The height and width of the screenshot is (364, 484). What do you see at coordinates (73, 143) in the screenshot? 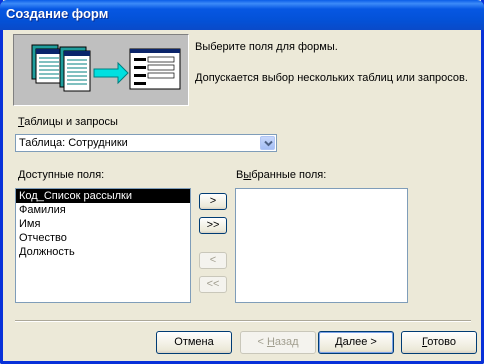
I see `select-value: Таблица: Сотрудники` at bounding box center [73, 143].